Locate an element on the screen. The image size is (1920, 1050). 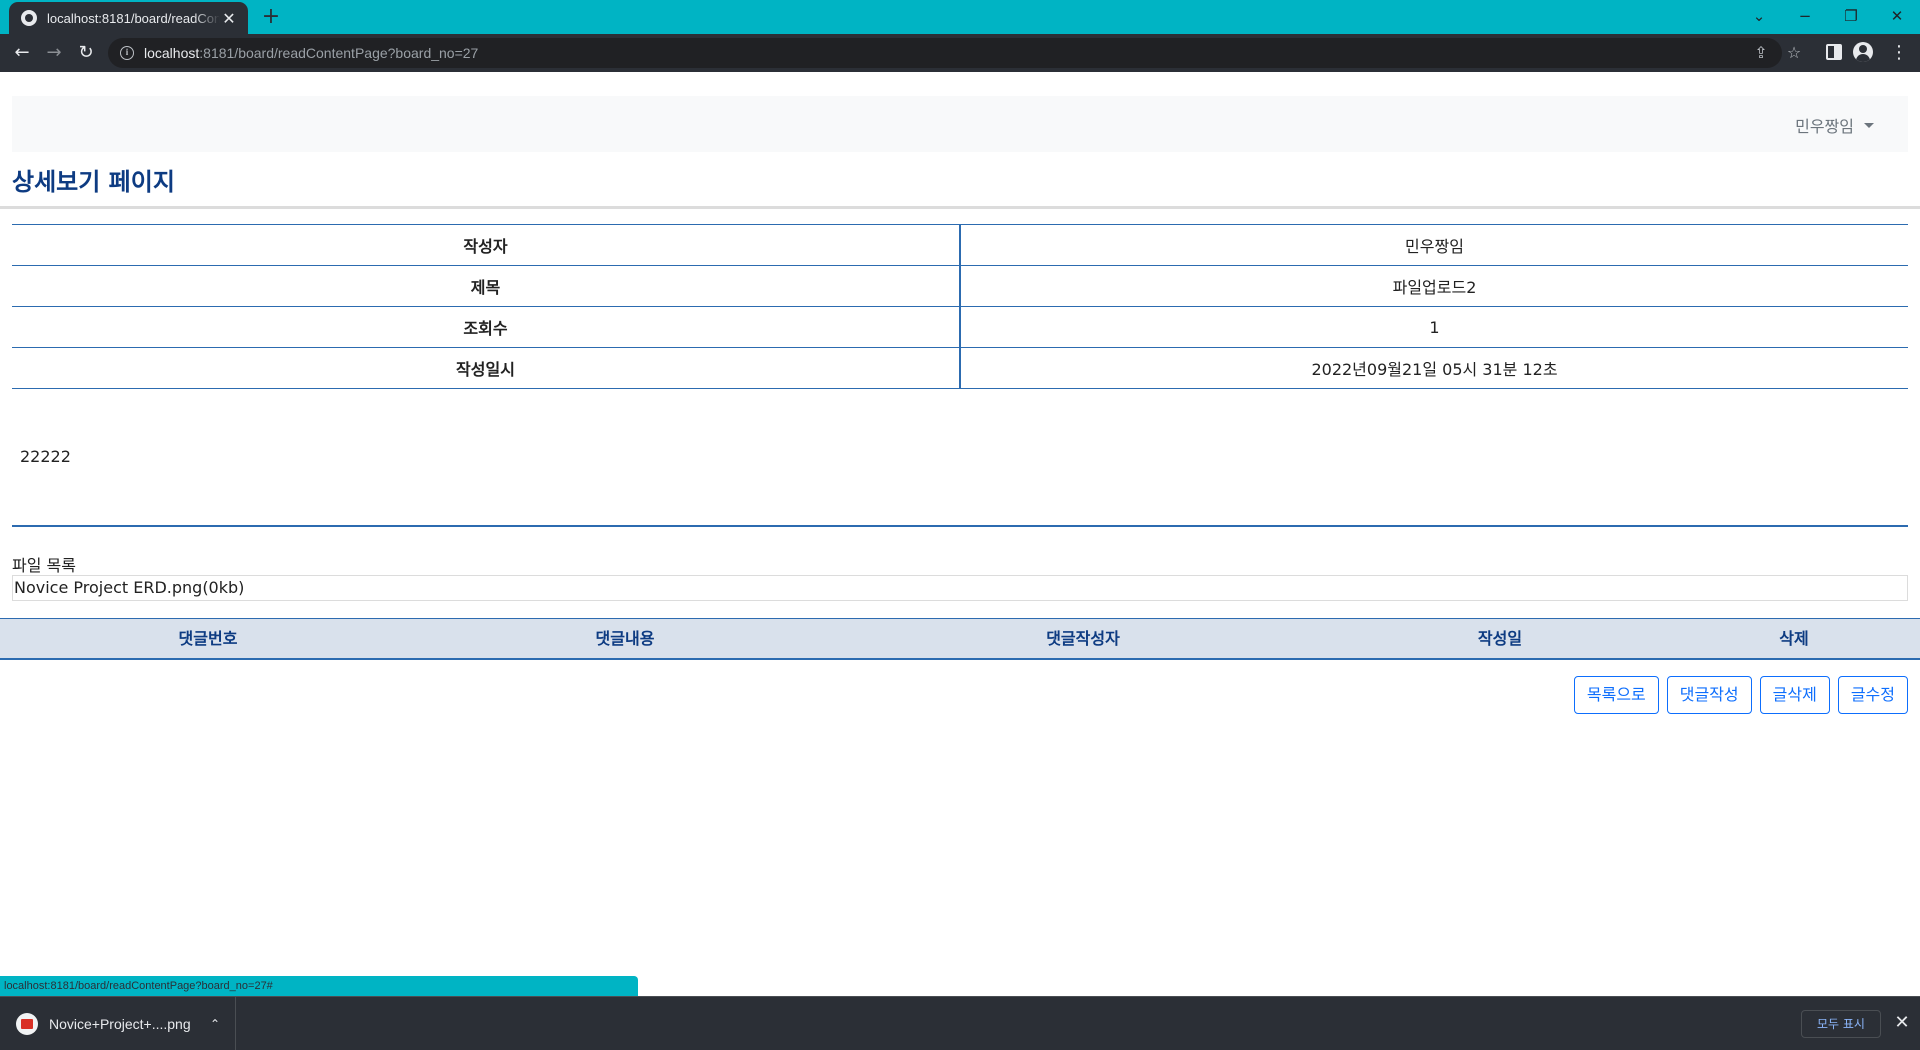
content-divider is located at coordinates (960, 526).